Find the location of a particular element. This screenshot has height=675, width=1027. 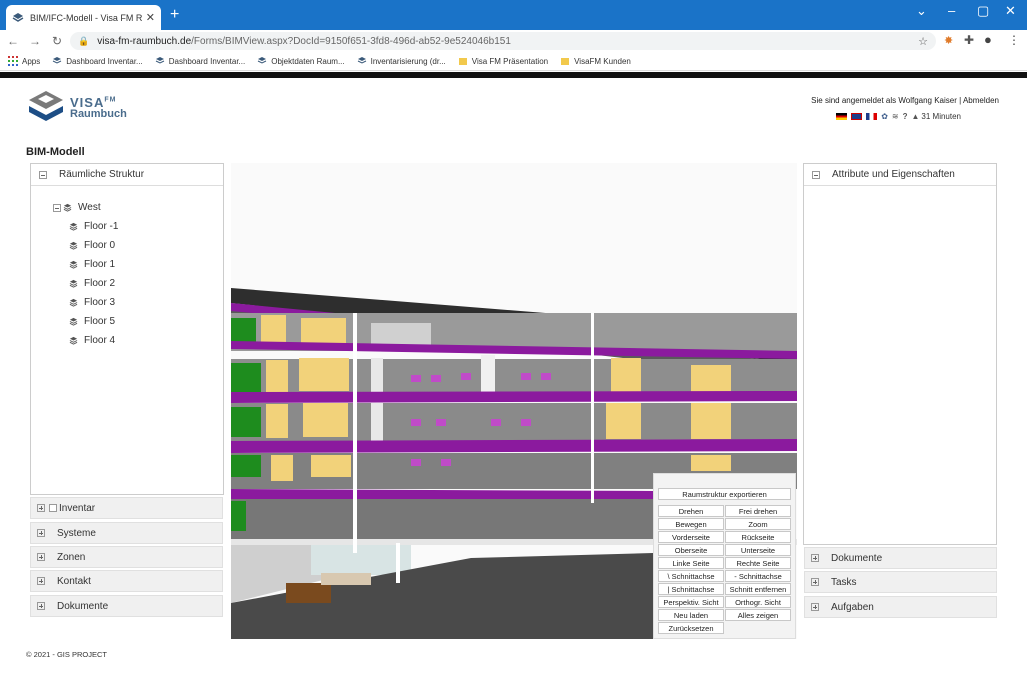

accordion-tasks: Tasks is located at coordinates (900, 582).